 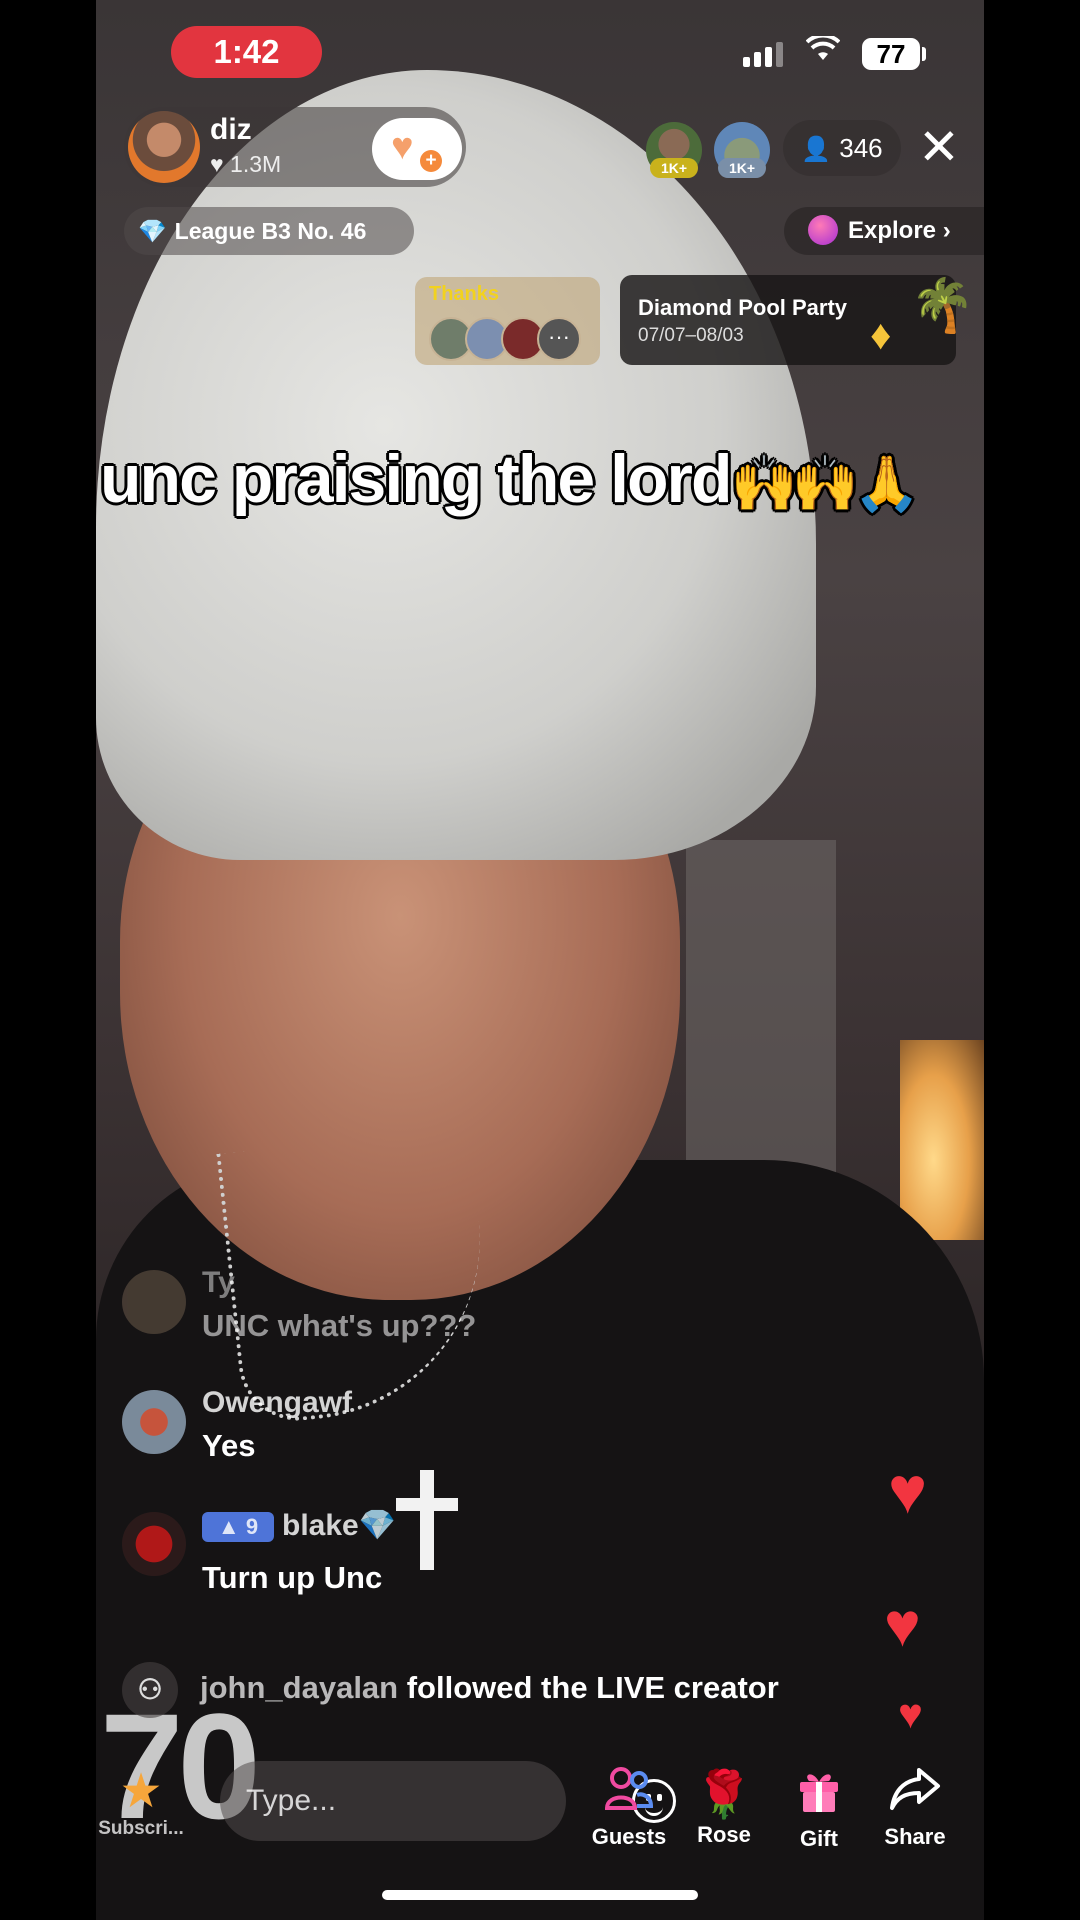 What do you see at coordinates (823, 229) in the screenshot?
I see `planet-icon` at bounding box center [823, 229].